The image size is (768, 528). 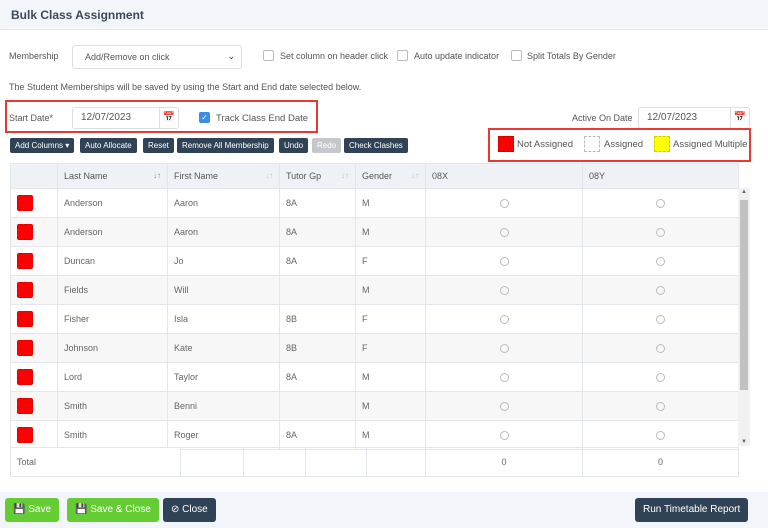 What do you see at coordinates (390, 232) in the screenshot?
I see `cell-gender: M` at bounding box center [390, 232].